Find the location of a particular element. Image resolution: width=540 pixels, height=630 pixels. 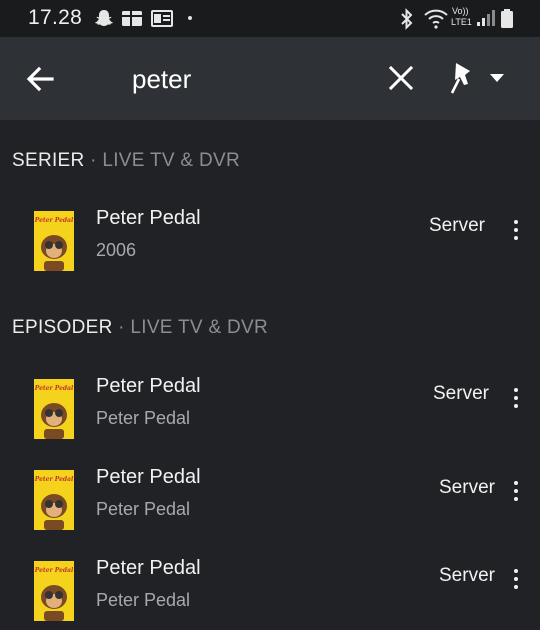

status-time: 17.28 is located at coordinates (55, 17).